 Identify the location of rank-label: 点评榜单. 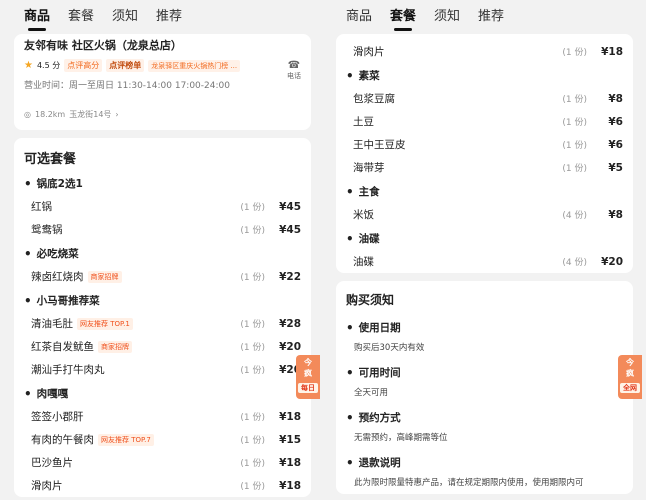
(125, 65).